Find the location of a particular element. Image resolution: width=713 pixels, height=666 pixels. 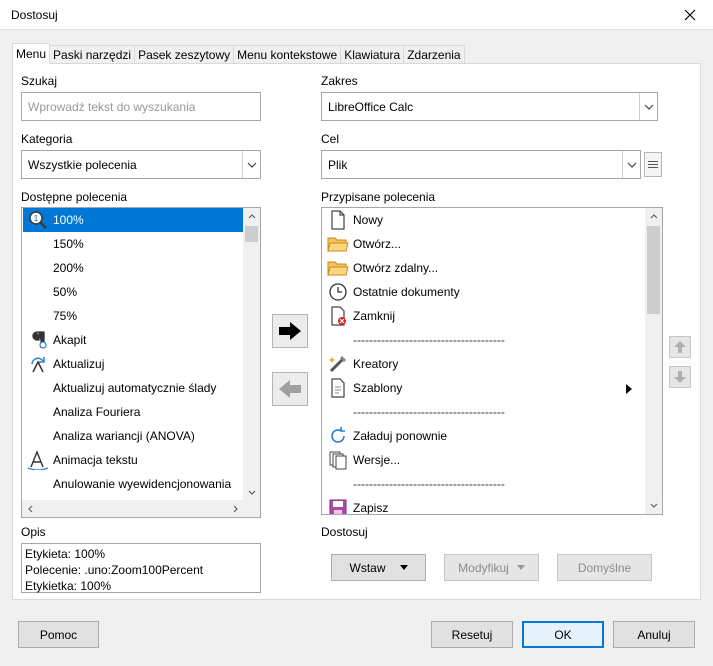

available-list-item: 1 100% is located at coordinates (134, 220).